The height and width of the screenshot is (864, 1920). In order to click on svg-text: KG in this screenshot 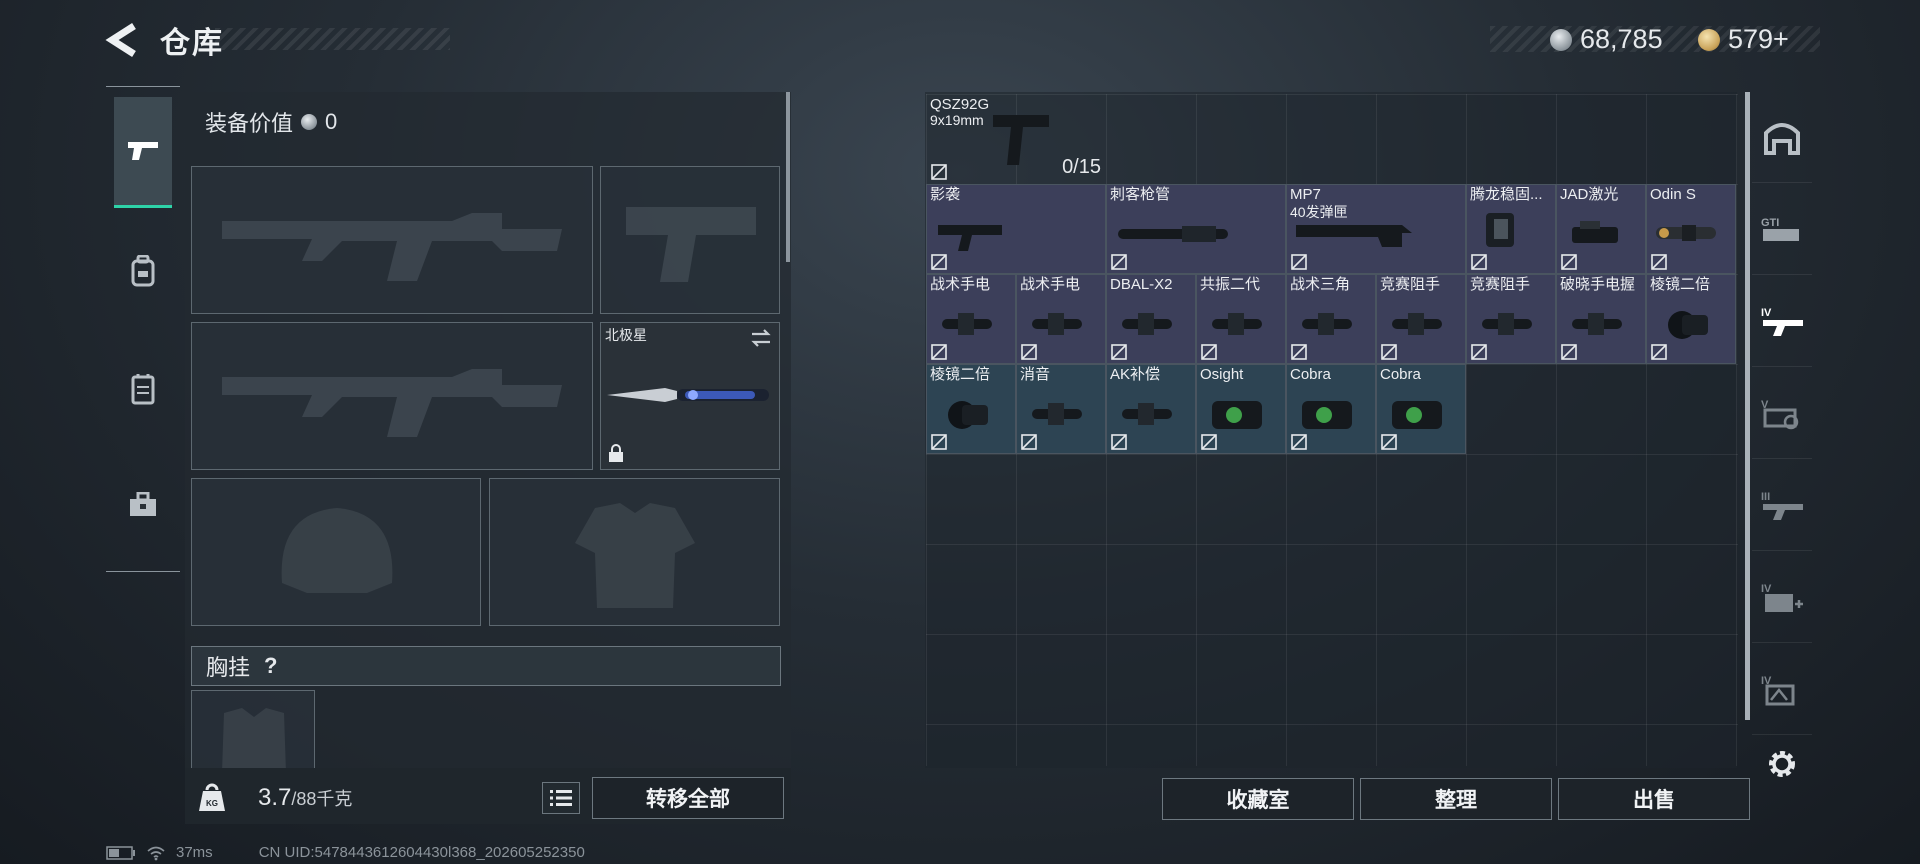, I will do `click(212, 803)`.